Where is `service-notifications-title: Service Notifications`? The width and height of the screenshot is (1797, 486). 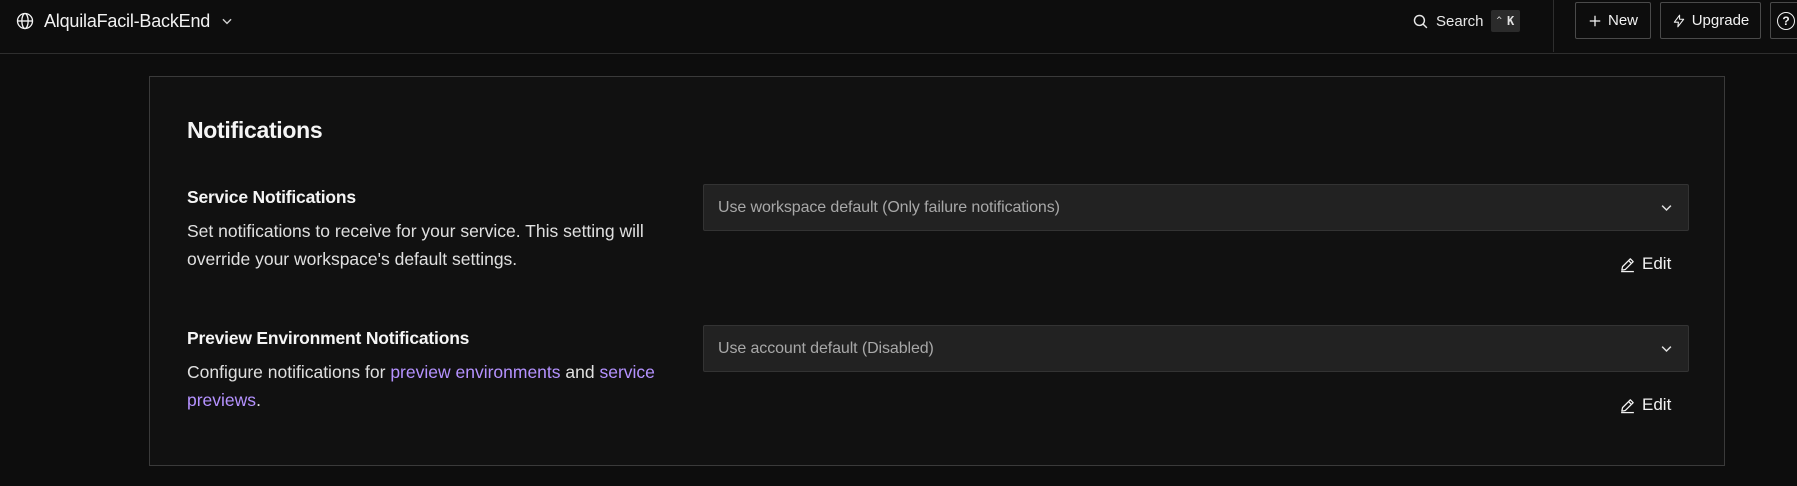
service-notifications-title: Service Notifications is located at coordinates (271, 197).